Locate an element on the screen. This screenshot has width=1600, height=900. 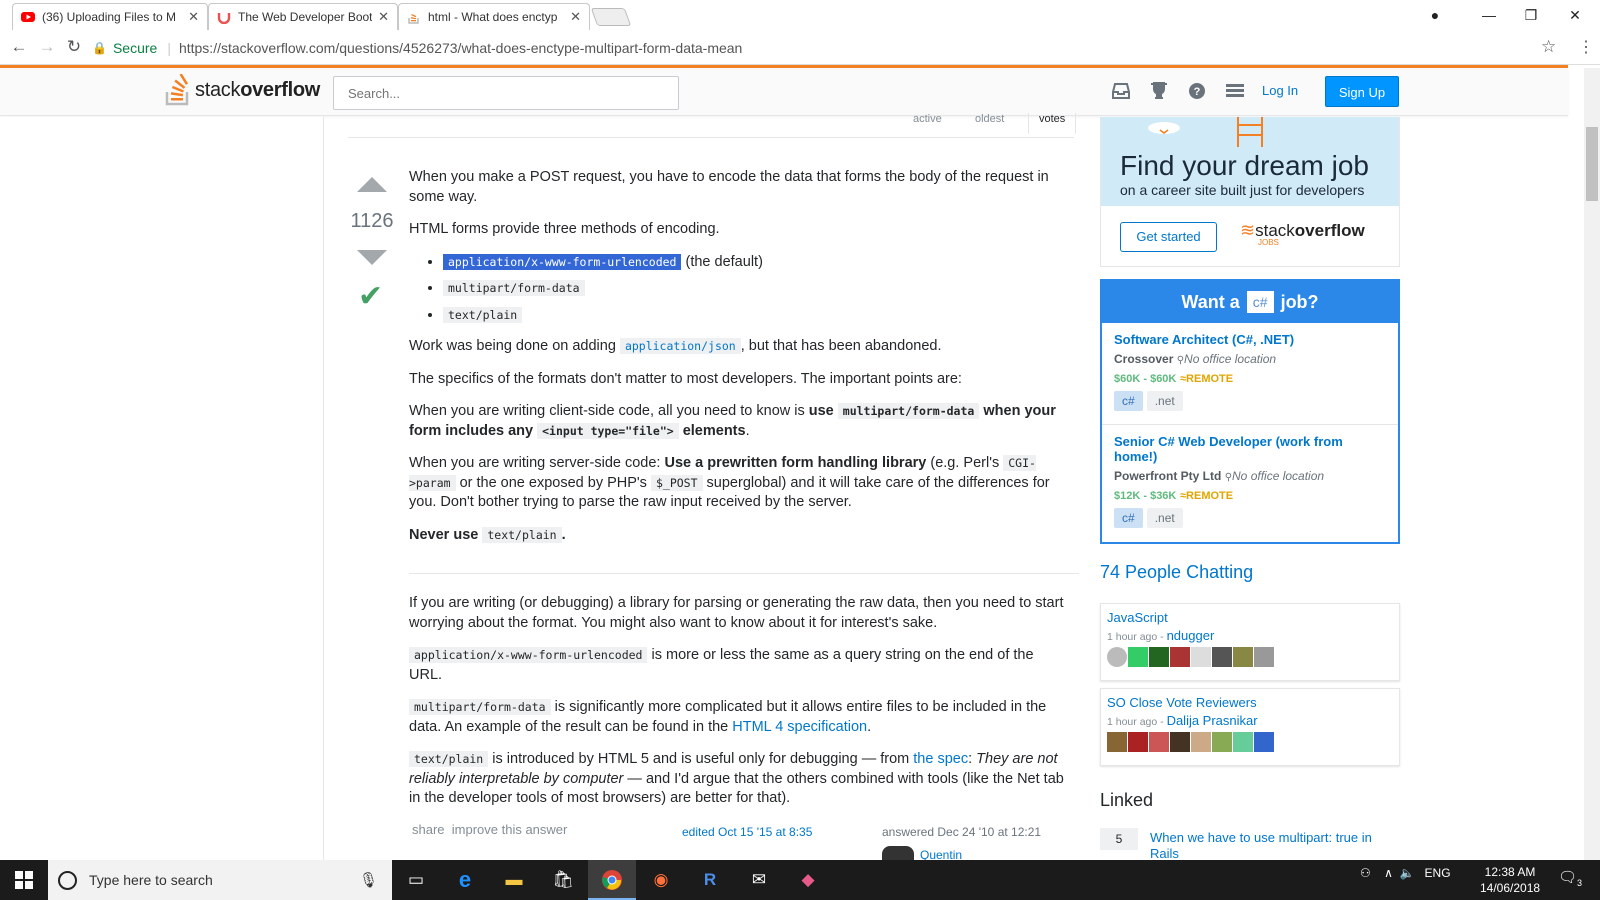
taskbar-search: Type here to search 🎙 is located at coordinates (220, 880).